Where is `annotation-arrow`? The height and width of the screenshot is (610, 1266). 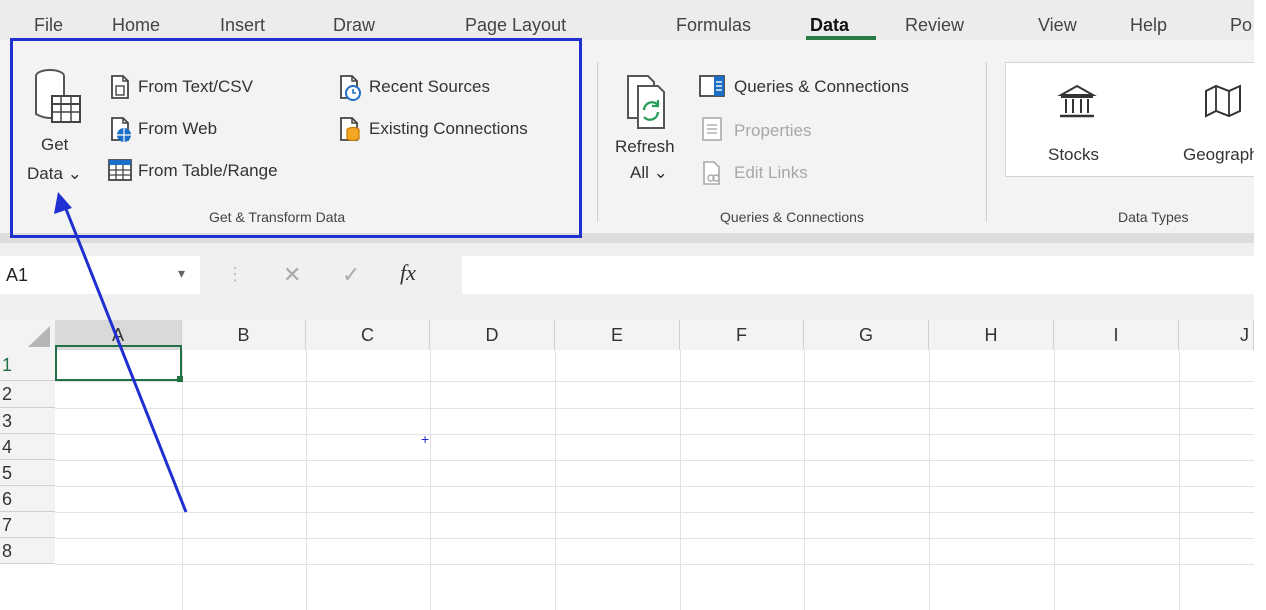
annotation-arrow is located at coordinates (121, 352).